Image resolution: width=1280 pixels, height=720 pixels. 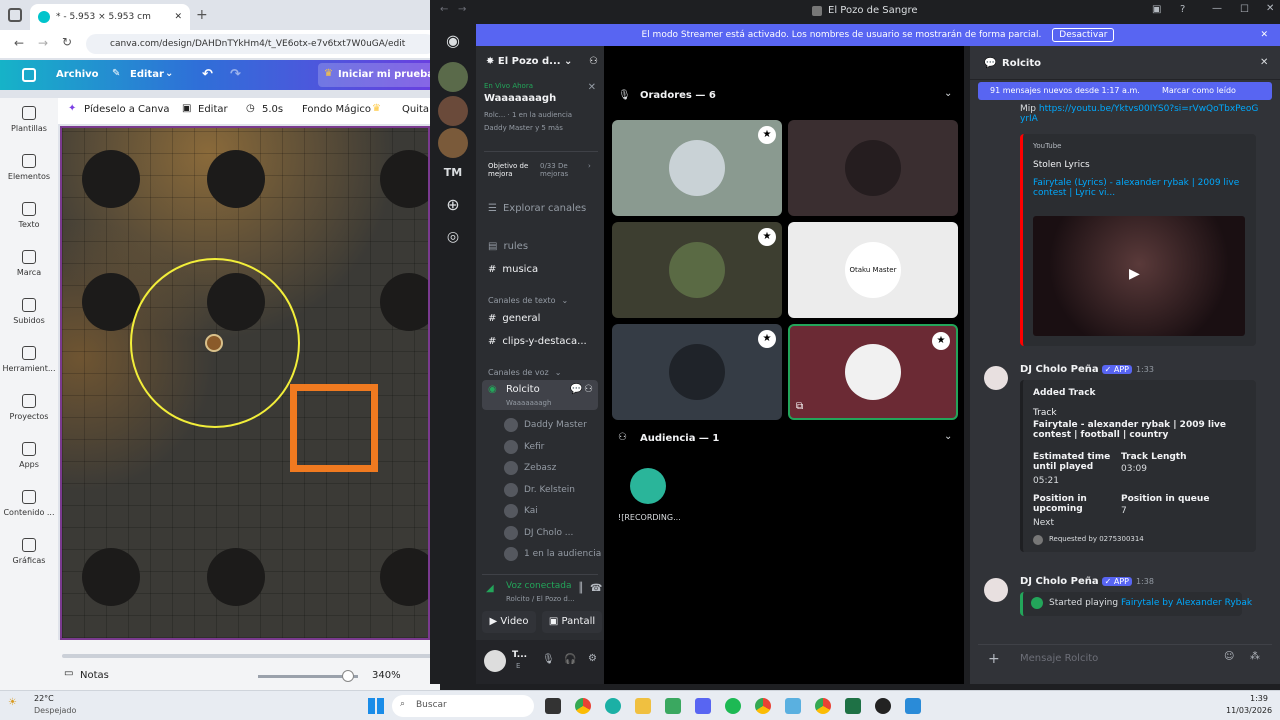 I want to click on emoji-icon: ☺, so click(x=1229, y=656).